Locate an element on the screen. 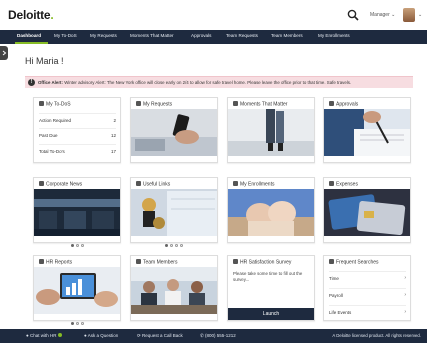 This screenshot has height=343, width=427. corporate-news-photo is located at coordinates (77, 212).